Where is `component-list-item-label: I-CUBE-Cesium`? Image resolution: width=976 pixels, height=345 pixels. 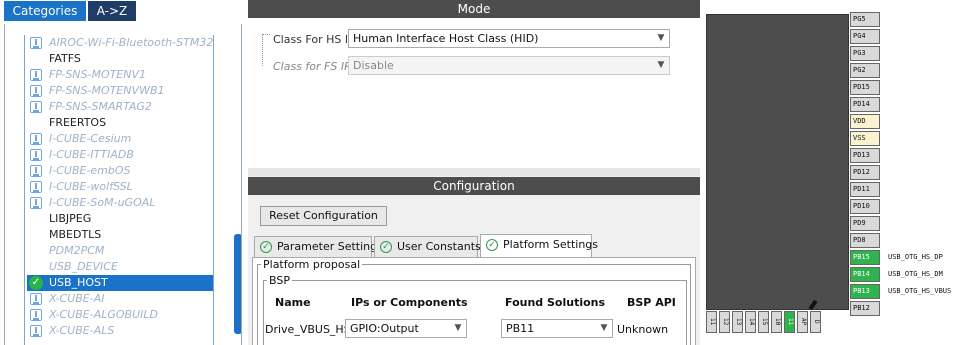 component-list-item-label: I-CUBE-Cesium is located at coordinates (90, 138).